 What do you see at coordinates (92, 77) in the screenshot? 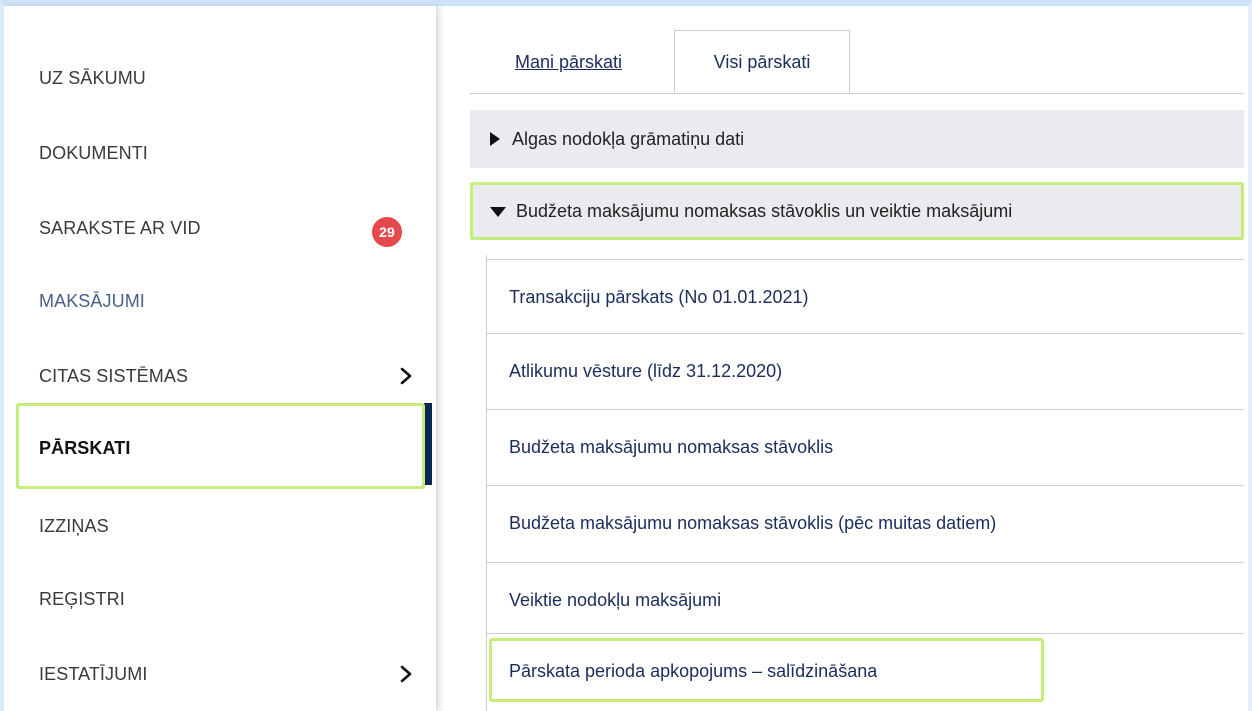
I see `sidebar-item-label: UZ SĀKUMU` at bounding box center [92, 77].